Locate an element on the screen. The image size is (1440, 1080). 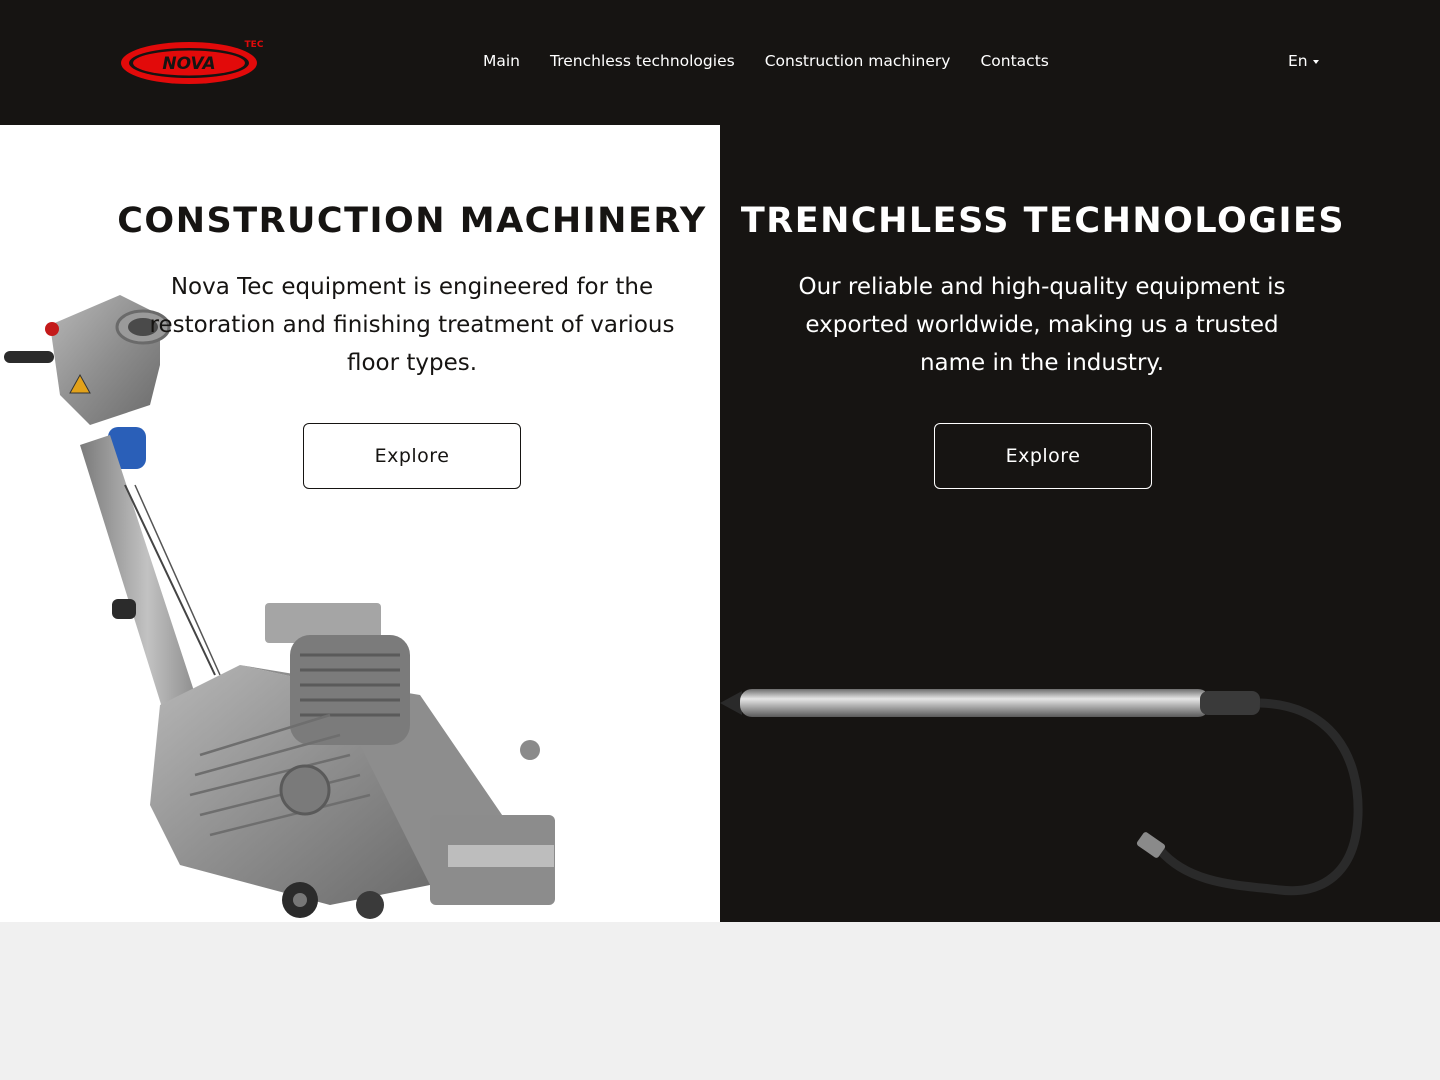
logo-graphic: NOVA TEC is located at coordinates (192, 62).